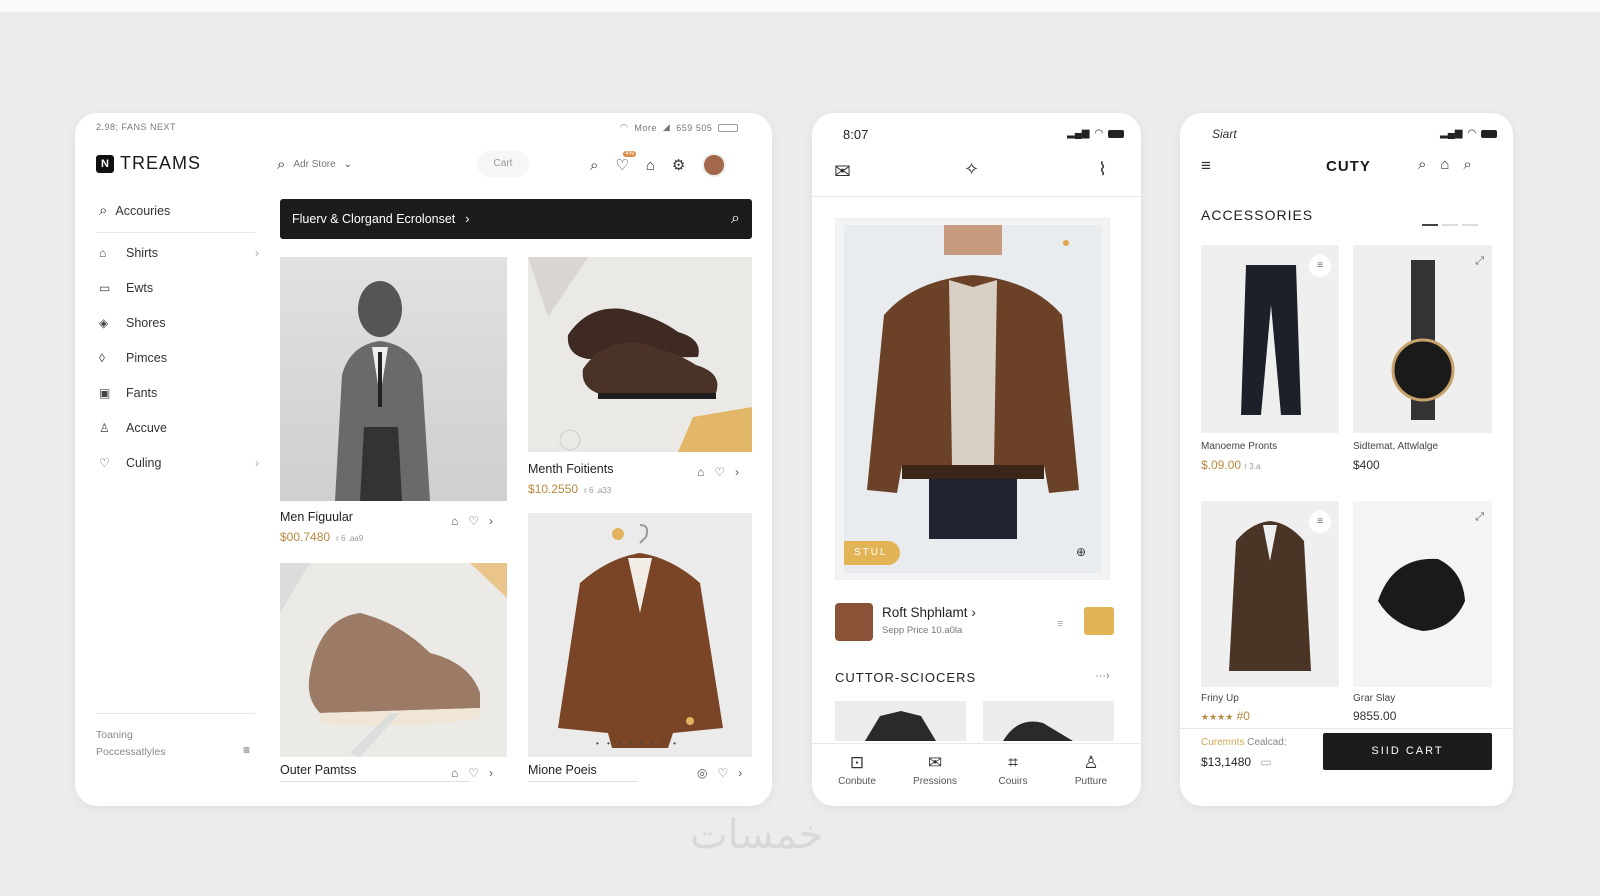 This screenshot has width=1600, height=896. What do you see at coordinates (679, 127) in the screenshot?
I see `status-right: ◠ More ◢ 659 505` at bounding box center [679, 127].